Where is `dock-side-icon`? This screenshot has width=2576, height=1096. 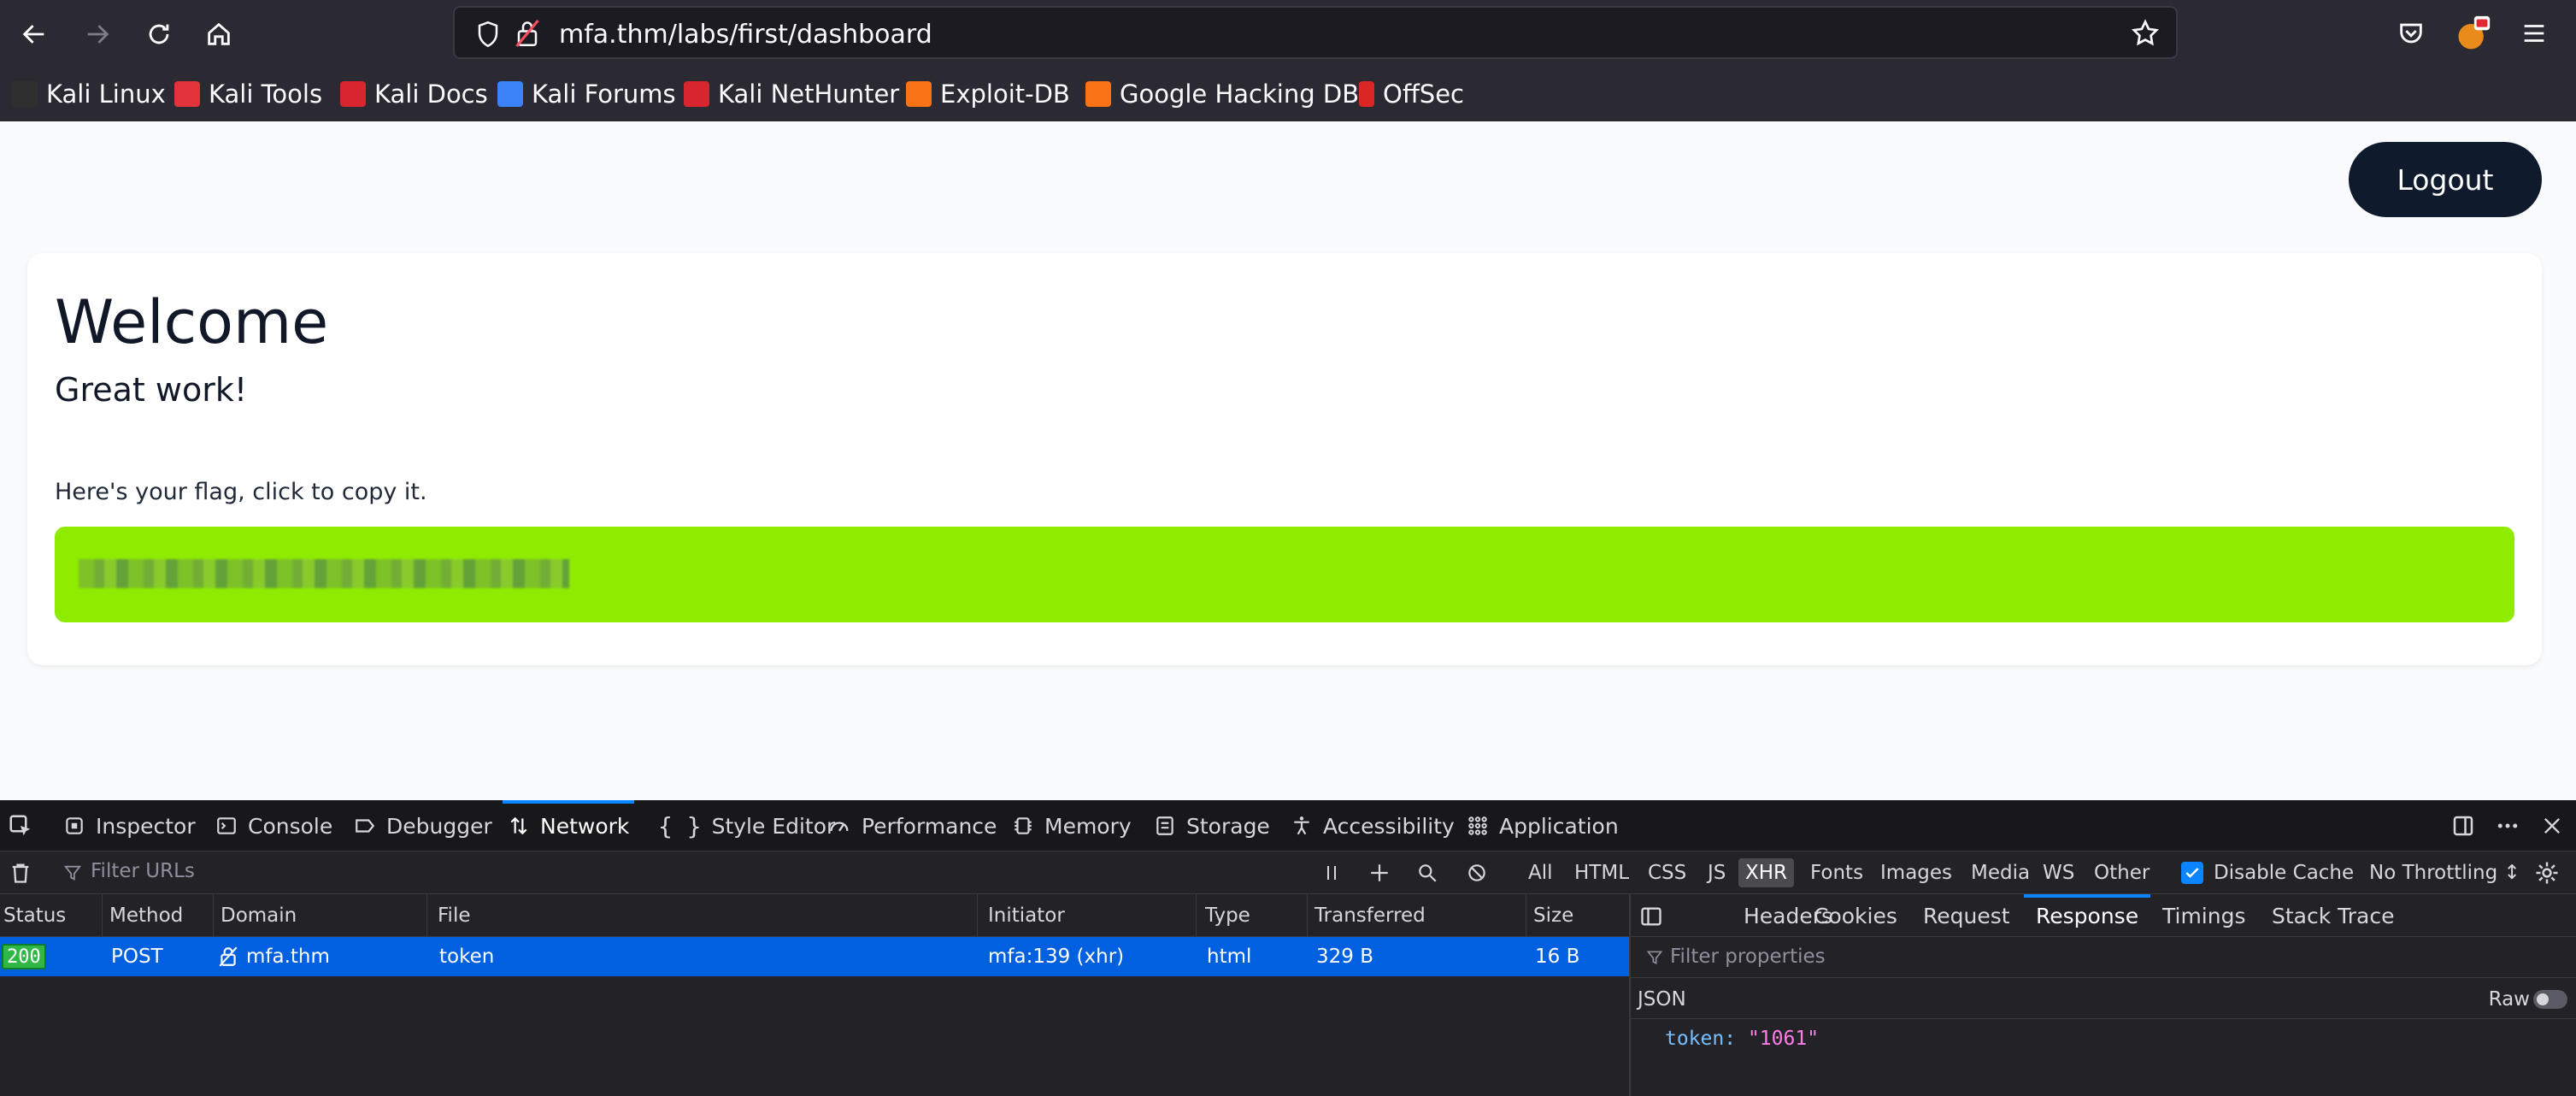 dock-side-icon is located at coordinates (2463, 826).